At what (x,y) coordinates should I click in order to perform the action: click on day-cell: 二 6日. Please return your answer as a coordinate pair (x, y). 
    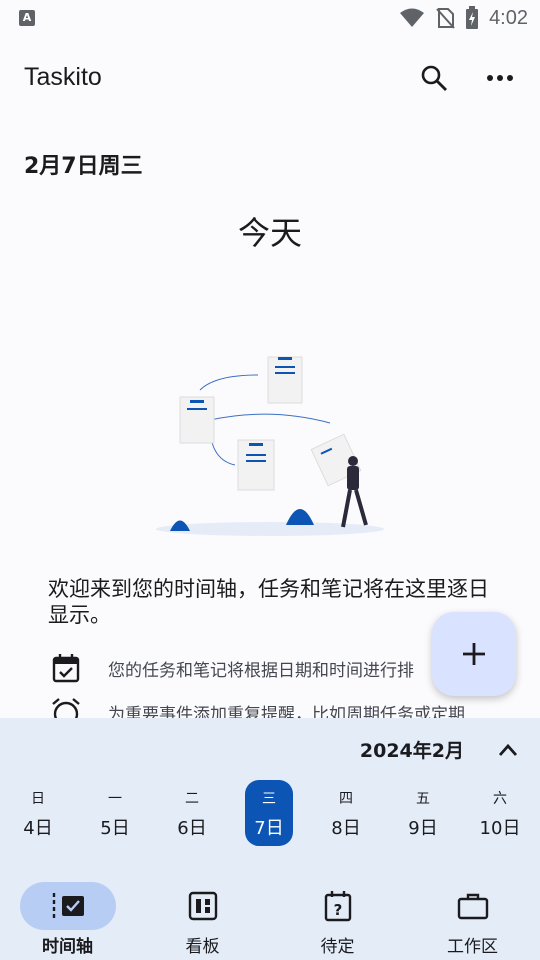
    Looking at the image, I should click on (192, 813).